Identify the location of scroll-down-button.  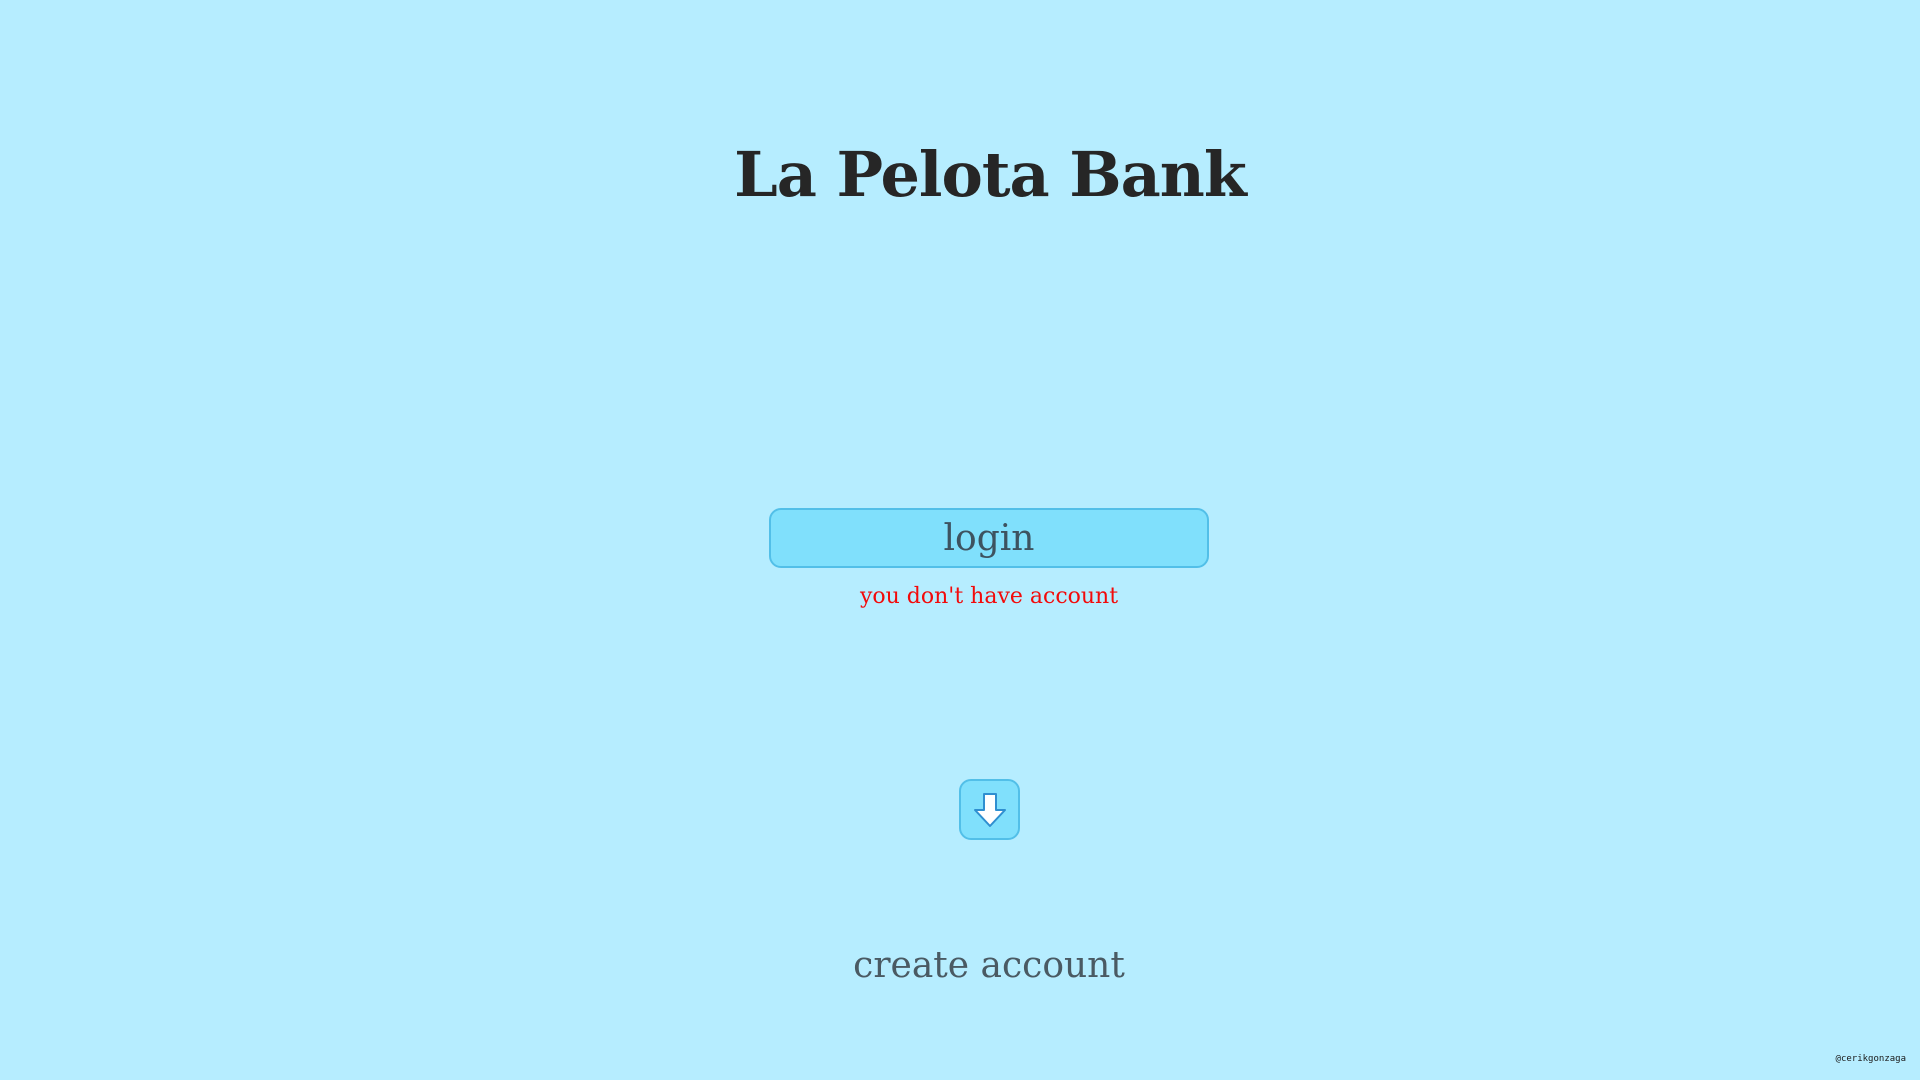
(989, 809).